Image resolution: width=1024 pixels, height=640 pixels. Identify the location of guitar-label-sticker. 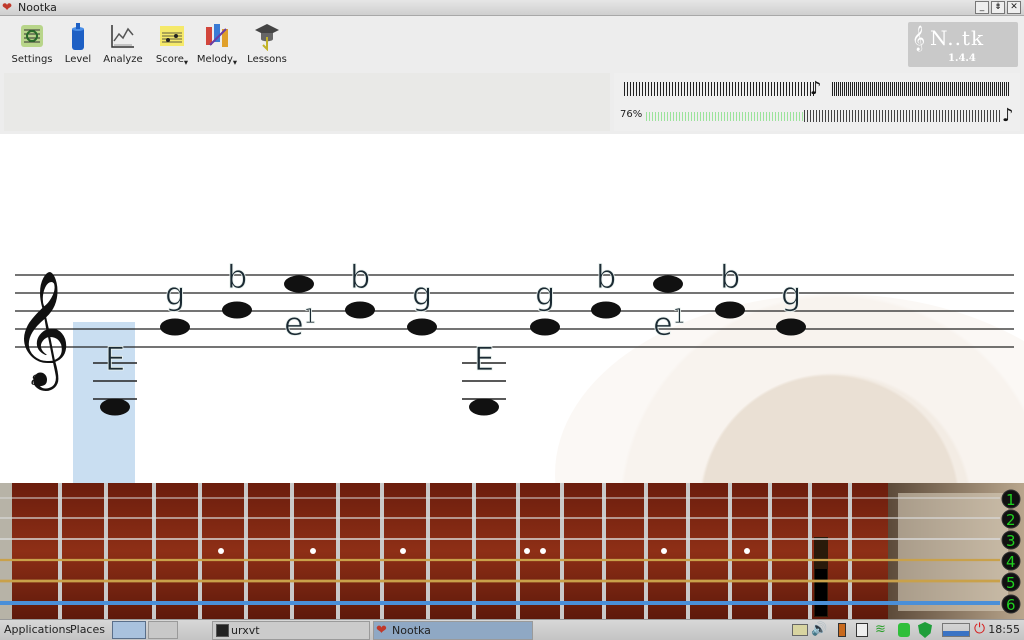
(953, 552).